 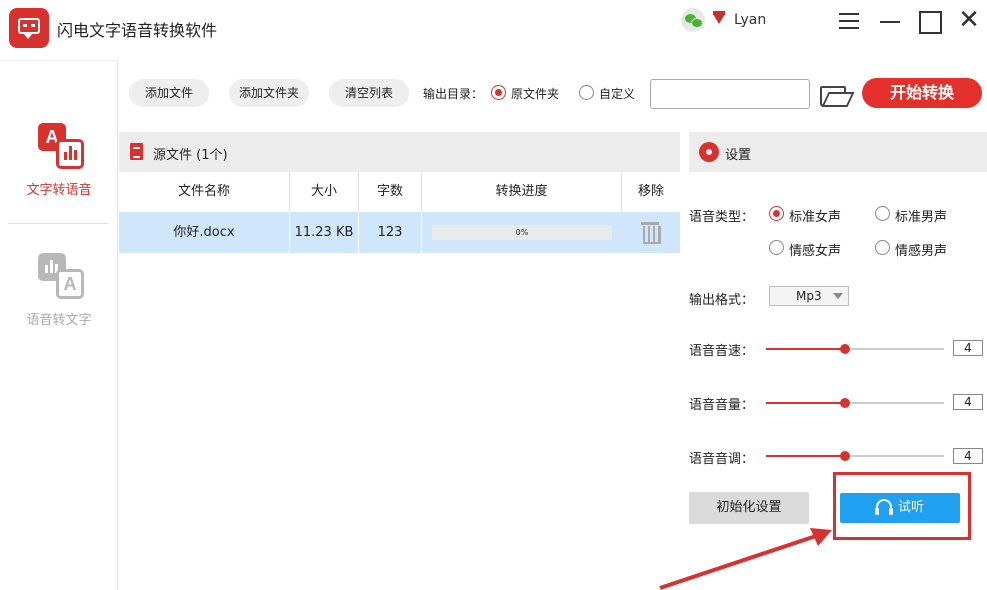 What do you see at coordinates (137, 30) in the screenshot?
I see `app-title: 闪电文字语音转换软件` at bounding box center [137, 30].